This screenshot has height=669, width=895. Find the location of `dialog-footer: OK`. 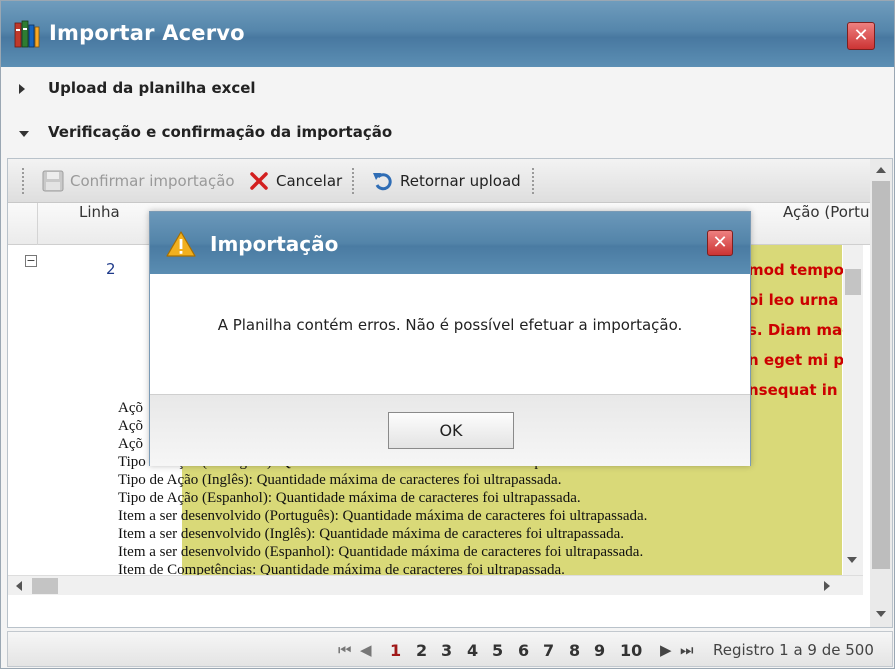

dialog-footer: OK is located at coordinates (450, 430).